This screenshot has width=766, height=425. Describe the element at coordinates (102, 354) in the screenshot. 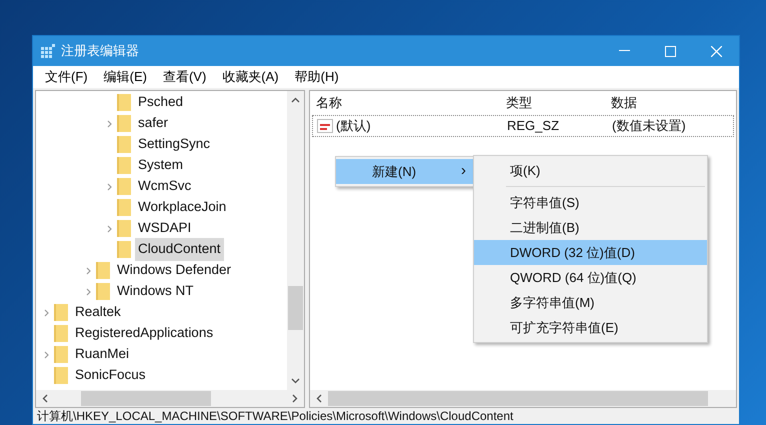

I see `tree-item: RuanMei` at that location.